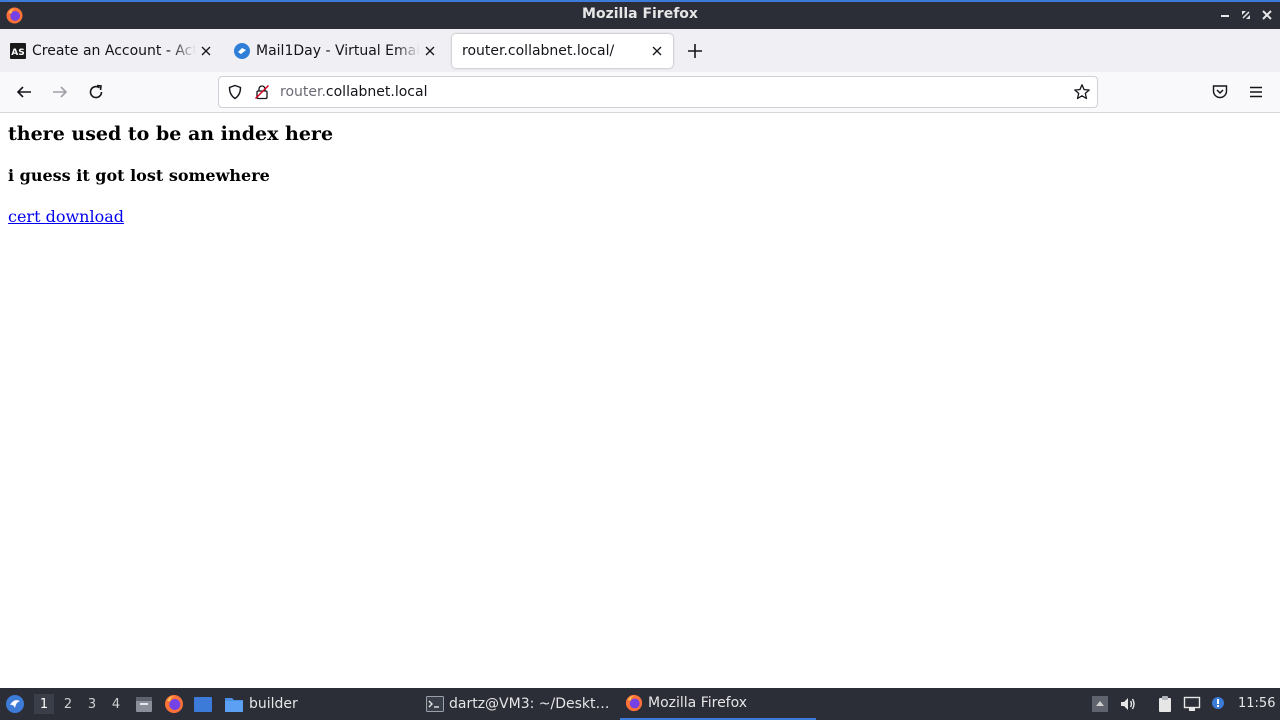 The height and width of the screenshot is (720, 1280). What do you see at coordinates (44, 704) in the screenshot?
I see `workspace-1: 1` at bounding box center [44, 704].